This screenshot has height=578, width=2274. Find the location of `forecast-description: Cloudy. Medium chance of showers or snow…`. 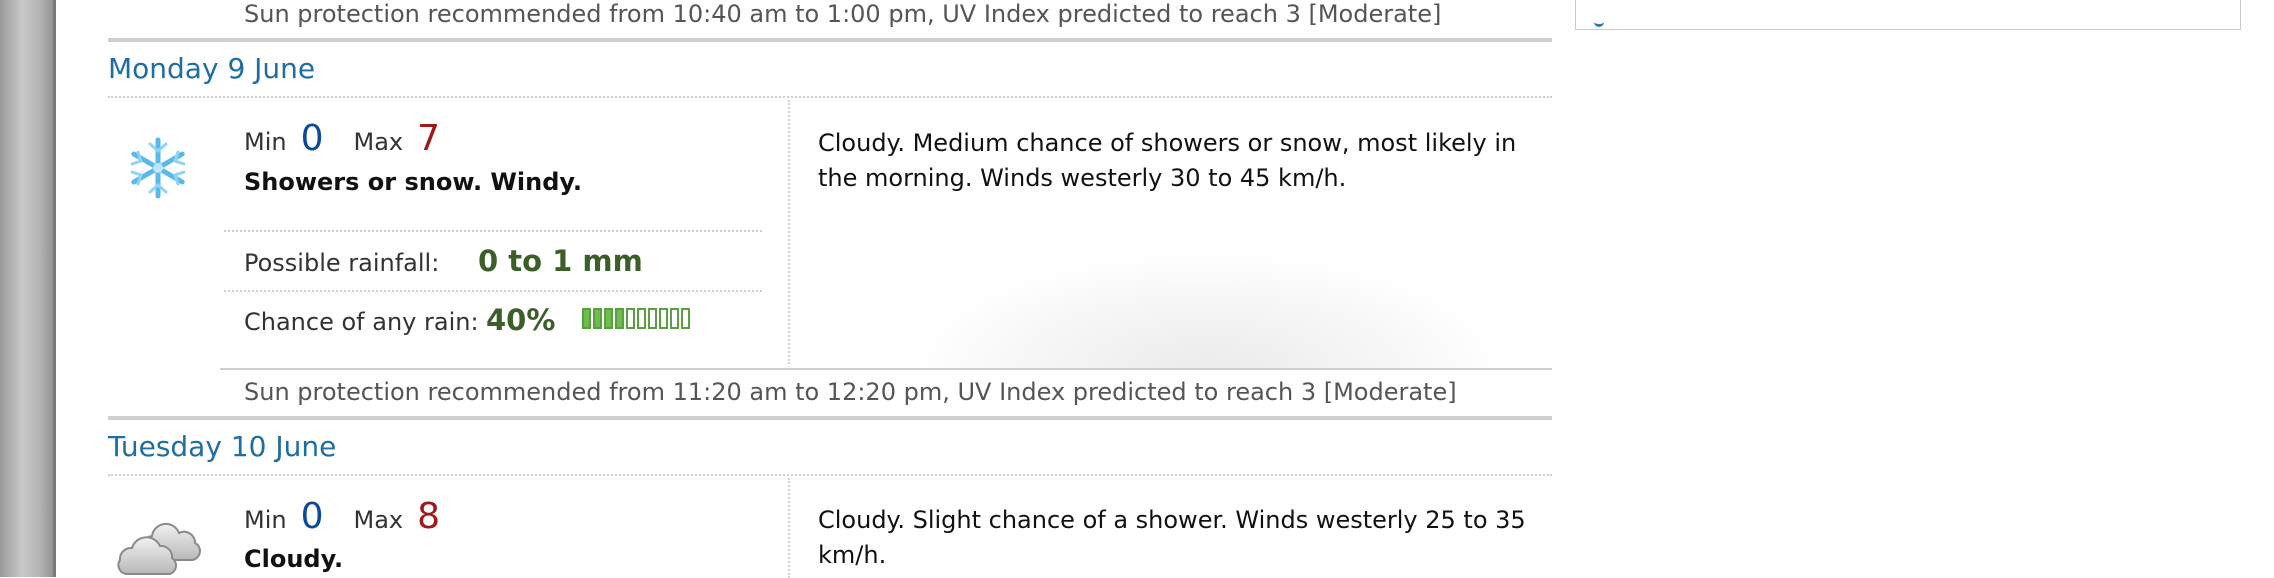

forecast-description: Cloudy. Medium chance of showers or snow… is located at coordinates (1167, 160).